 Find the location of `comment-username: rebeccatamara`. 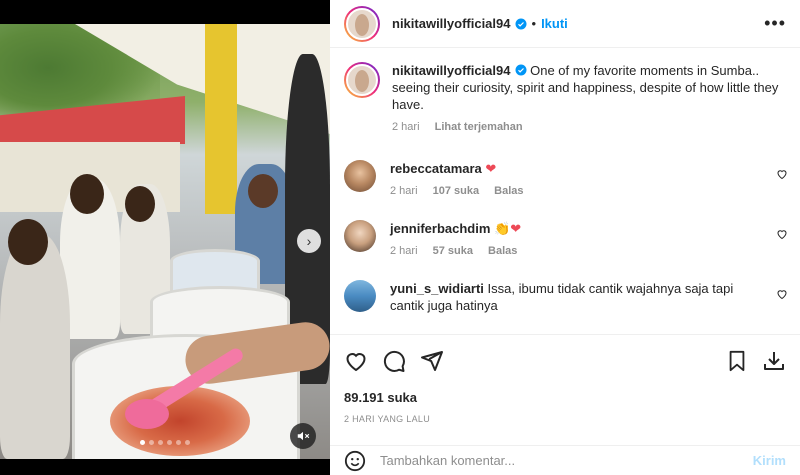

comment-username: rebeccatamara is located at coordinates (436, 168).